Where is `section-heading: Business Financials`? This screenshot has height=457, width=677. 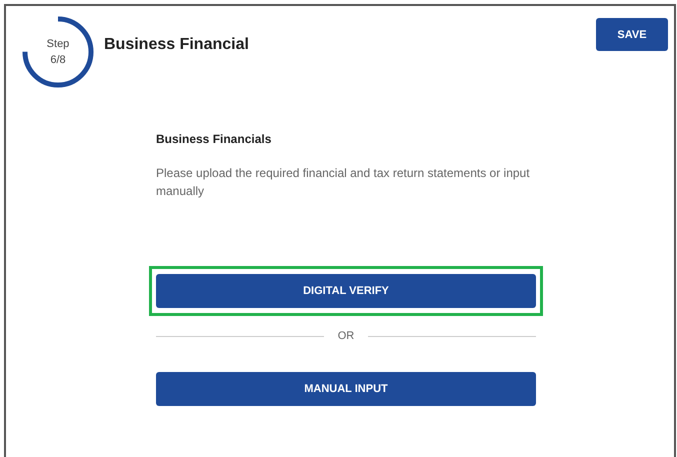 section-heading: Business Financials is located at coordinates (214, 139).